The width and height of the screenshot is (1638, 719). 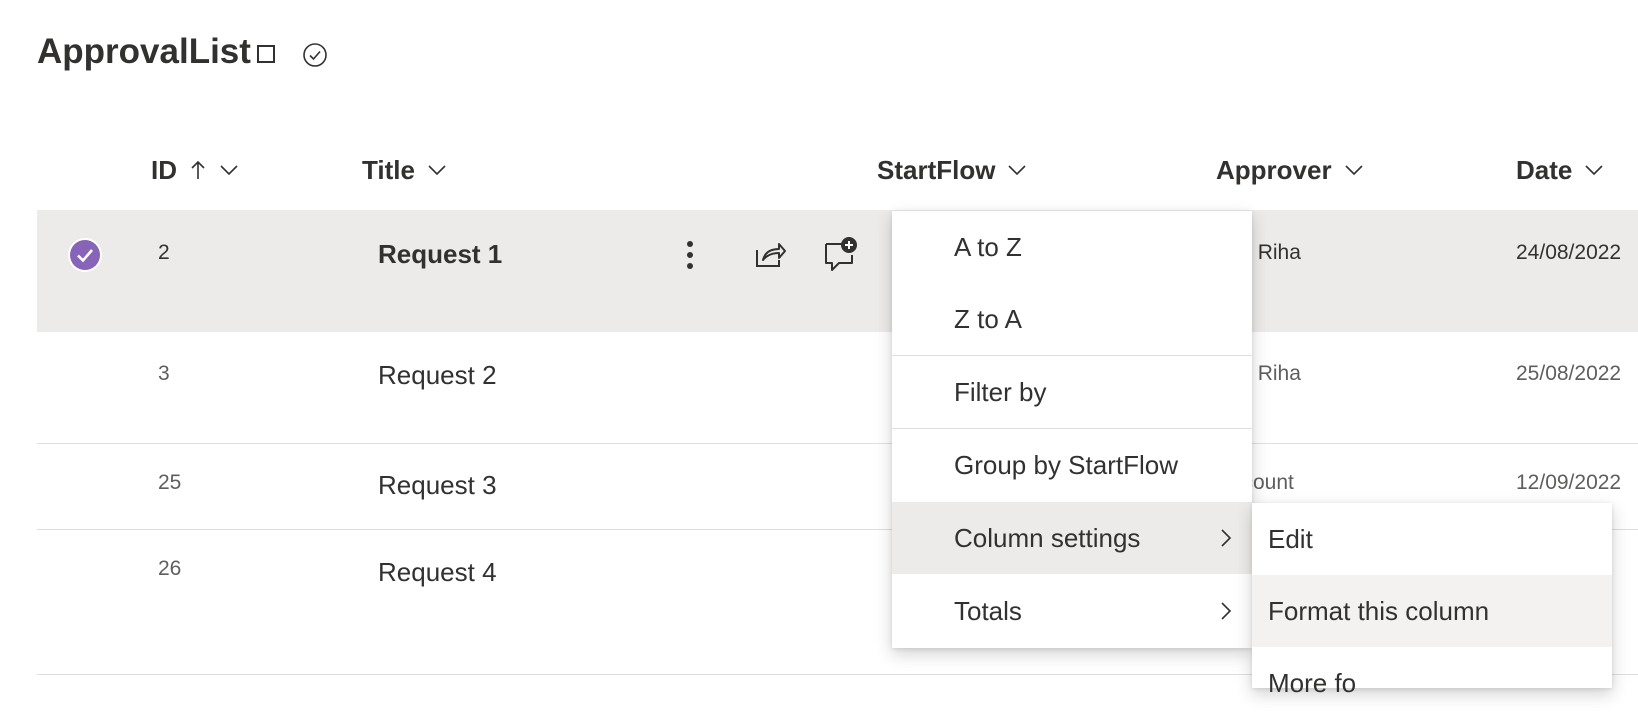 What do you see at coordinates (1066, 464) in the screenshot?
I see `menu-item-label: Group by StartFlow` at bounding box center [1066, 464].